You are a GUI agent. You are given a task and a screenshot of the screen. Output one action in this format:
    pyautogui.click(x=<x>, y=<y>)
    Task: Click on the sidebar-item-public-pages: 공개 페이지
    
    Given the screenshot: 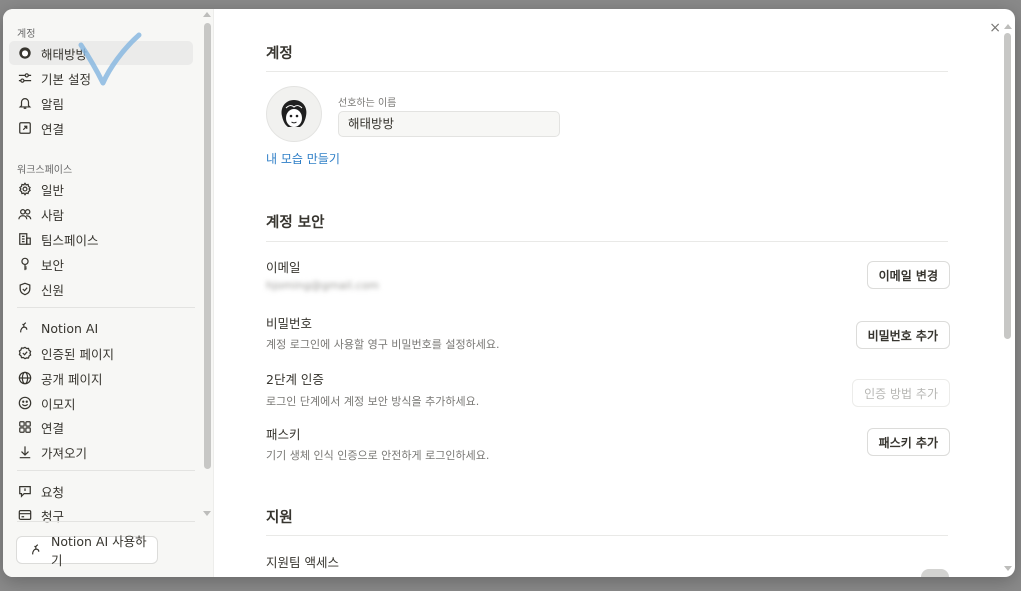 What is the action you would take?
    pyautogui.click(x=101, y=378)
    